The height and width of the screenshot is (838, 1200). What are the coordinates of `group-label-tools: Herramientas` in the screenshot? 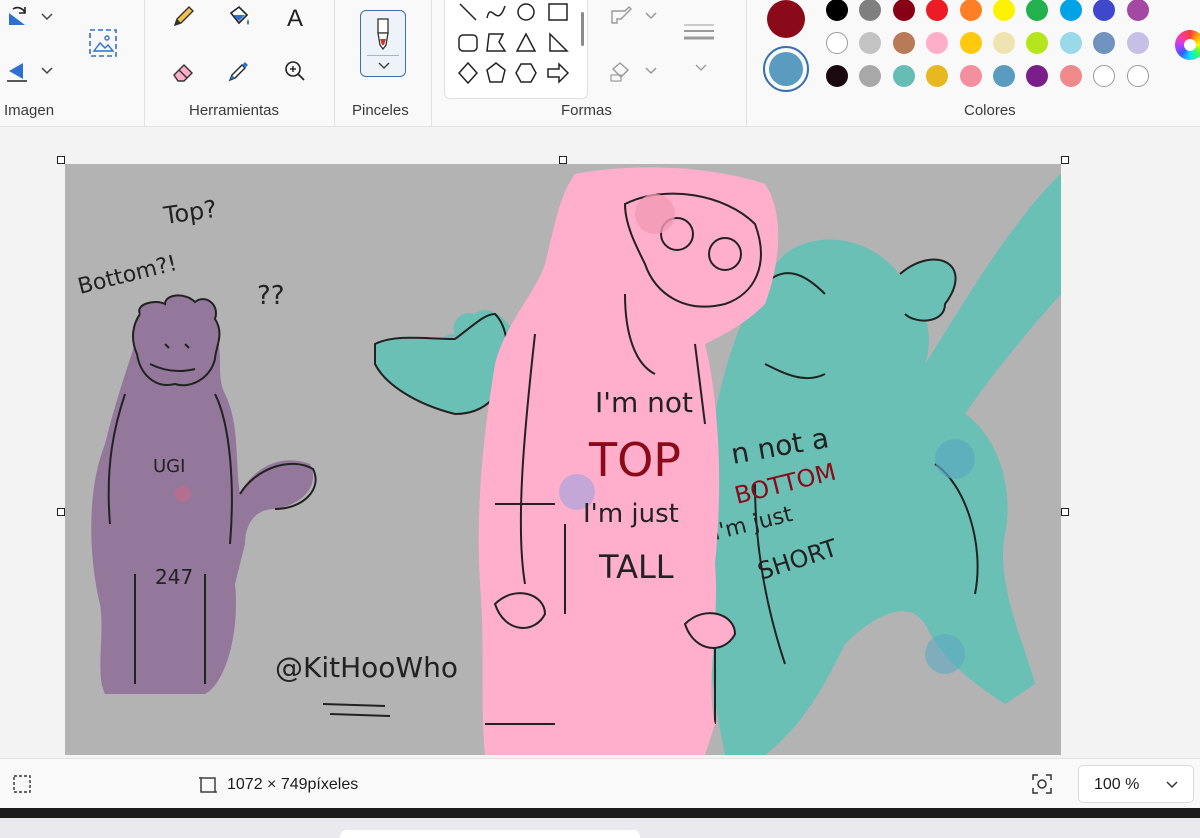 It's located at (234, 110).